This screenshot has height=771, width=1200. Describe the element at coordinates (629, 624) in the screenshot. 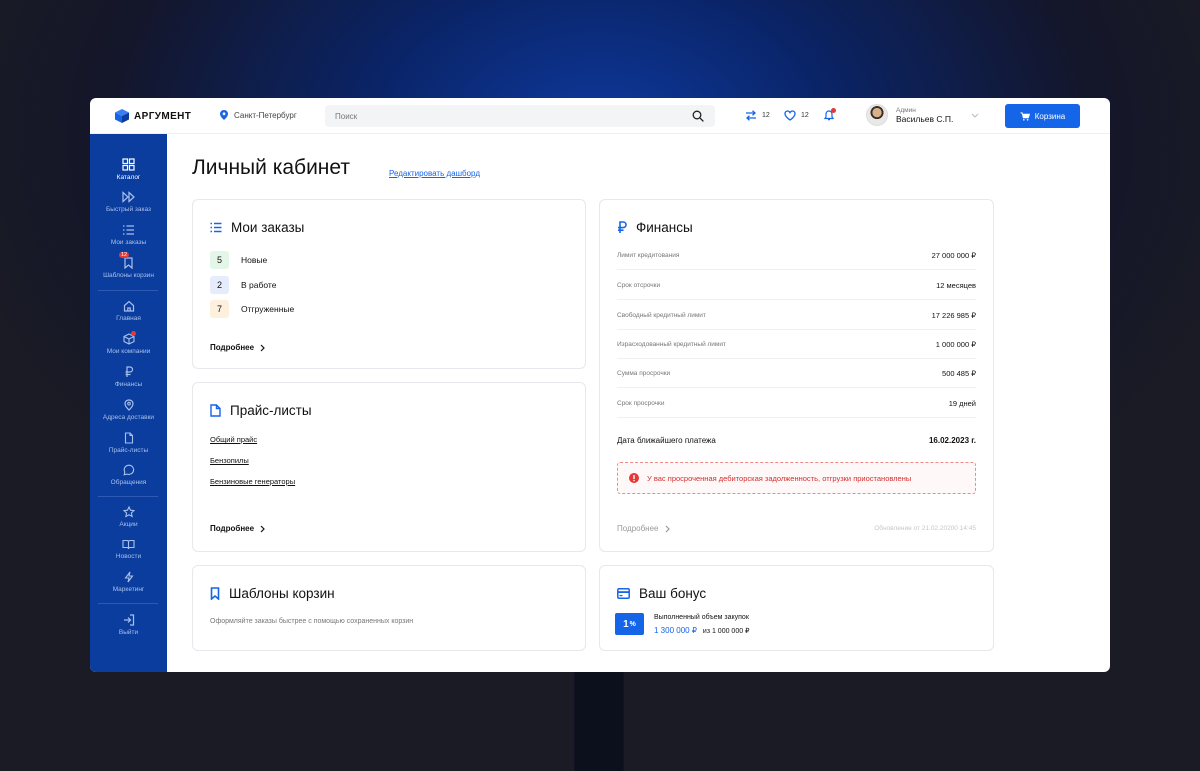

I see `bonus-percent-badge: 1%` at that location.